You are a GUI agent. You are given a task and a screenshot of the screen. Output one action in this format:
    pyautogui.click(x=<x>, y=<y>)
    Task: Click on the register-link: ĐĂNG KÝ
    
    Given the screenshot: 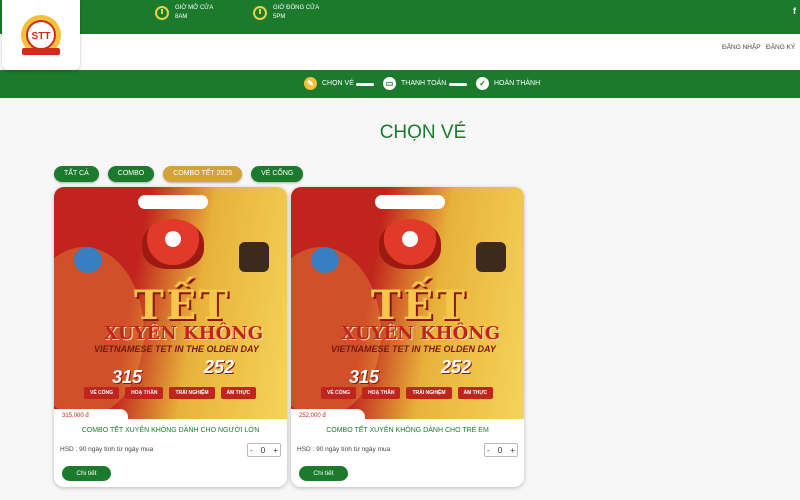 What is the action you would take?
    pyautogui.click(x=780, y=47)
    